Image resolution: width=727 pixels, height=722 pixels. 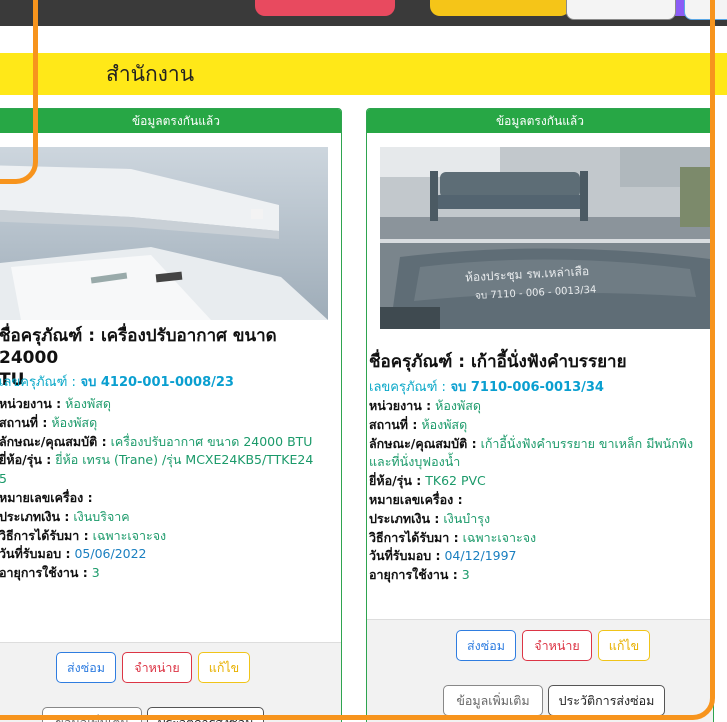 I want to click on air-conditioner-photo, so click(x=164, y=233).